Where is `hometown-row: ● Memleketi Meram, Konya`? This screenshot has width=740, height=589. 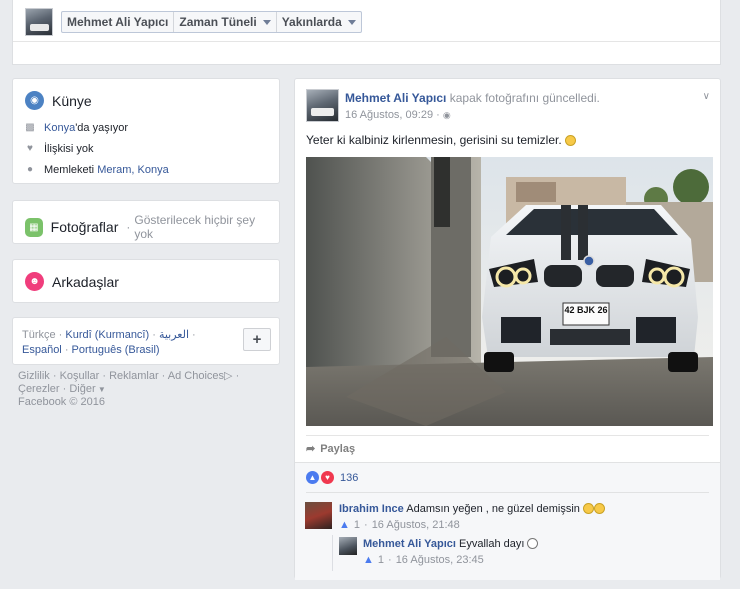 hometown-row: ● Memleketi Meram, Konya is located at coordinates (146, 170).